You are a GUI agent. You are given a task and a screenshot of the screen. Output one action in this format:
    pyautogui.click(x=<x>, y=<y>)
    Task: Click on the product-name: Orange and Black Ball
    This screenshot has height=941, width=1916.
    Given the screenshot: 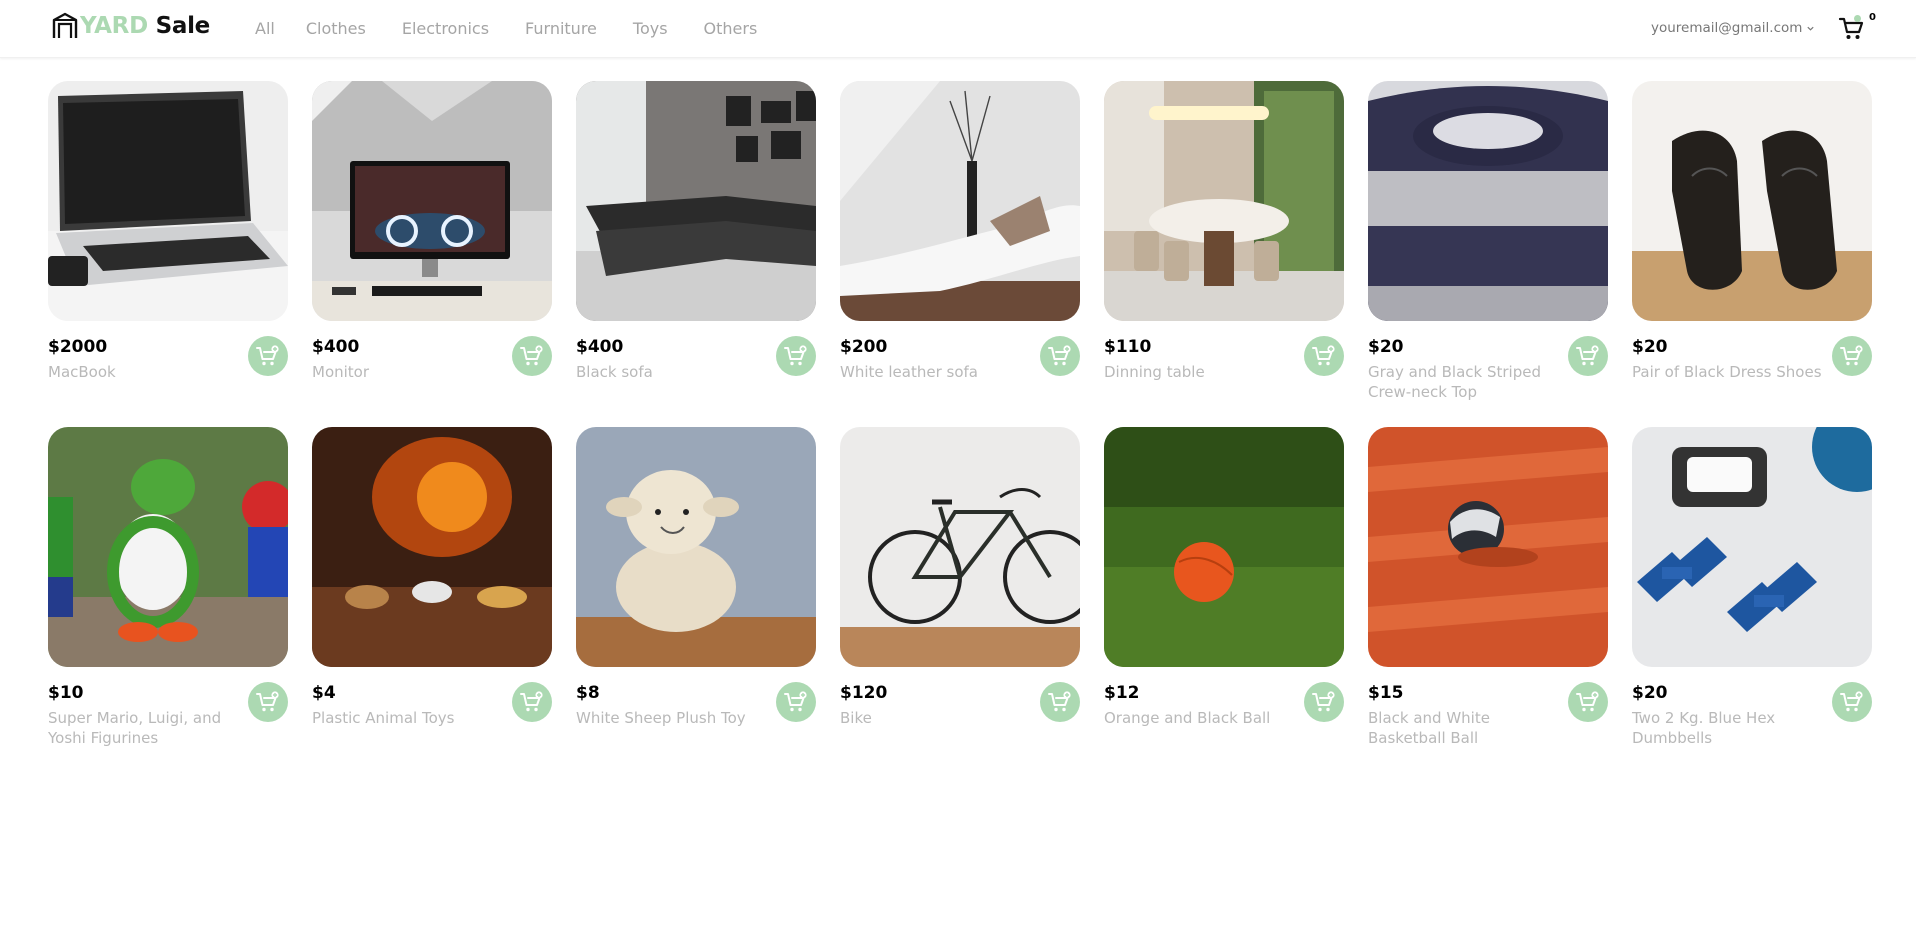 What is the action you would take?
    pyautogui.click(x=1187, y=718)
    